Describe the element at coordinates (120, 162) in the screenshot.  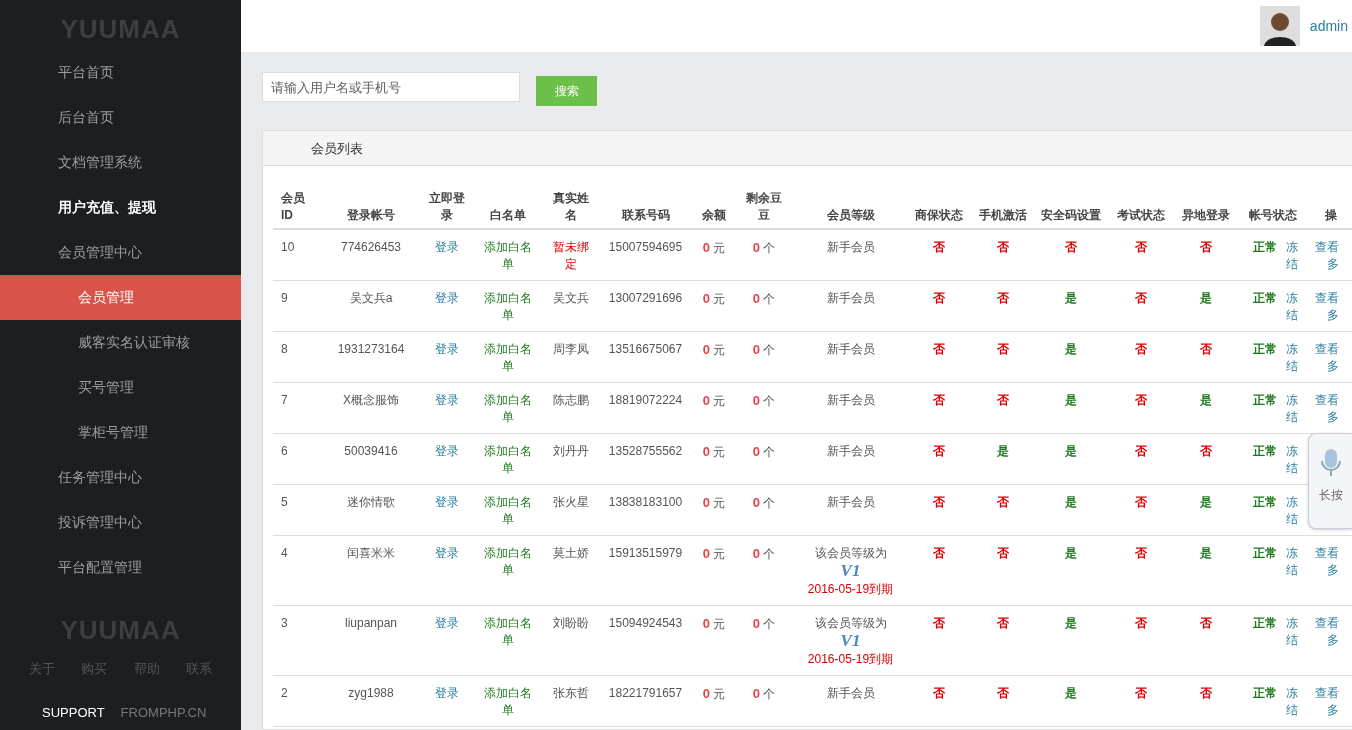
I see `sidebar-item: 文档管理系统` at that location.